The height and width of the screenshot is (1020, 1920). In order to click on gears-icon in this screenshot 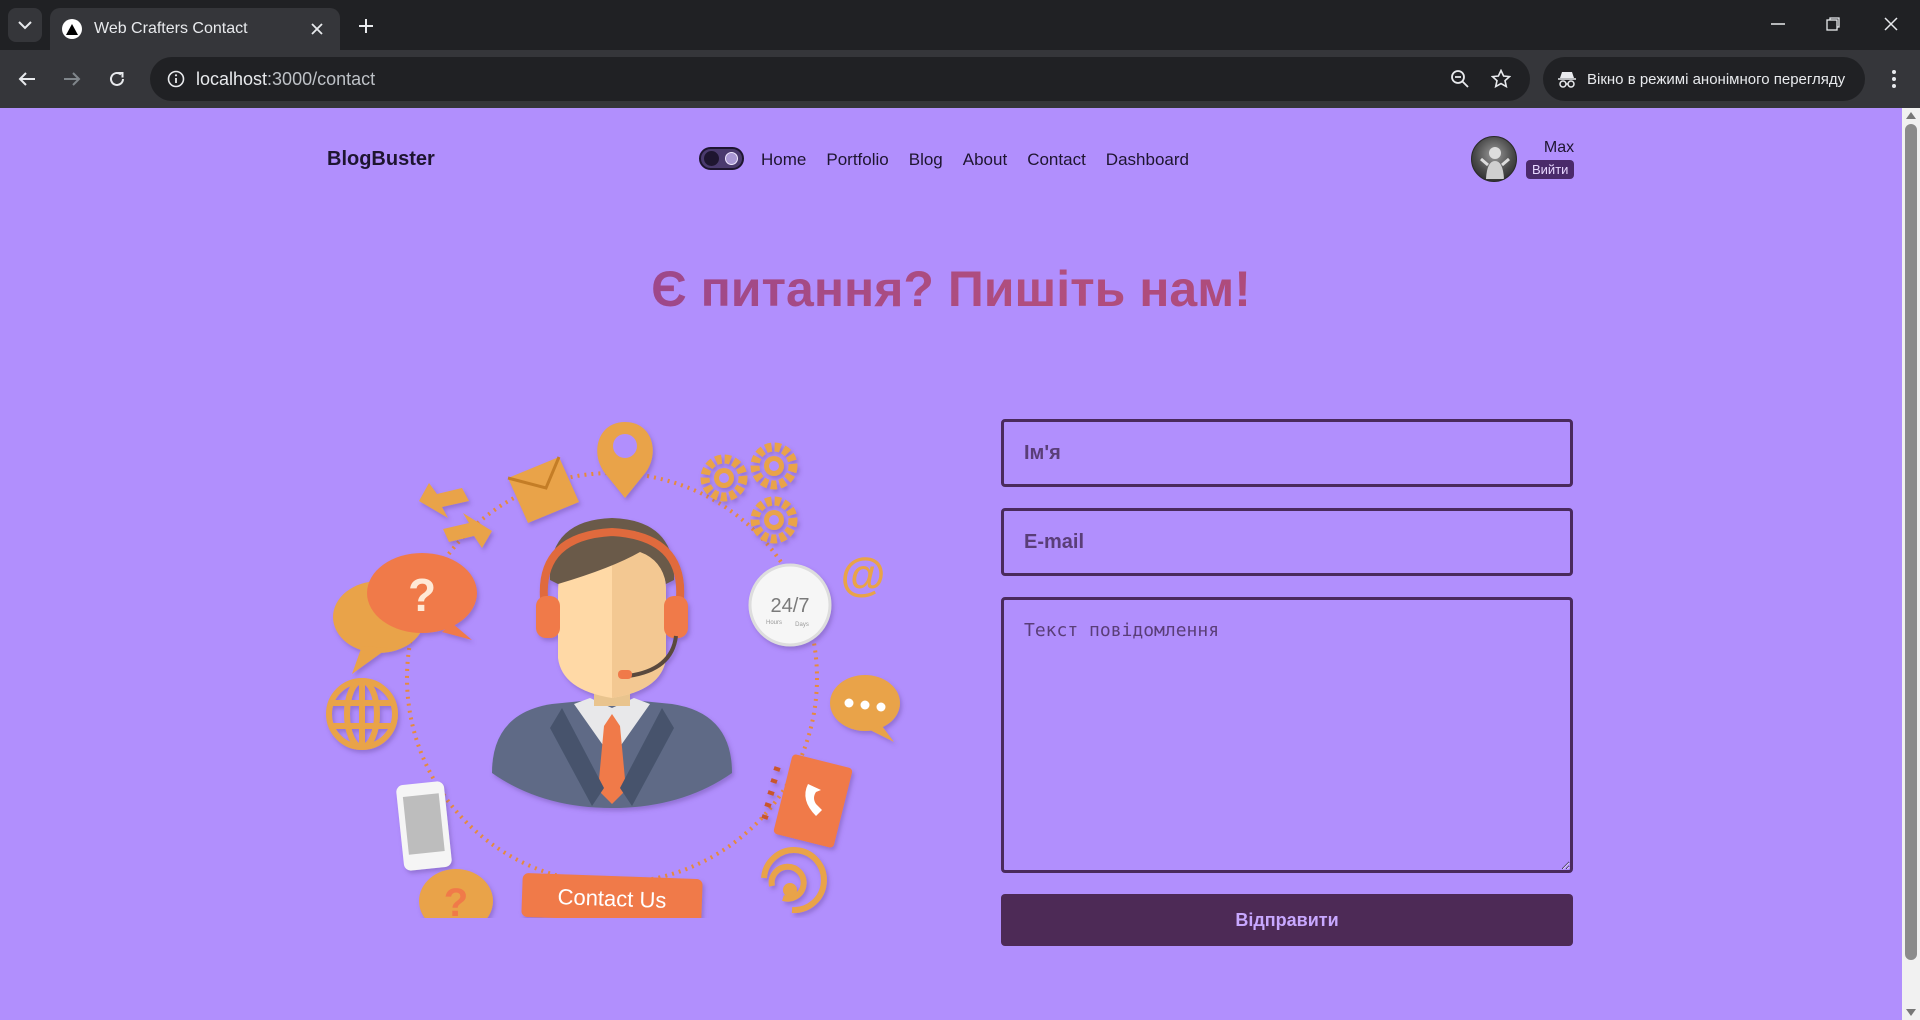, I will do `click(749, 493)`.